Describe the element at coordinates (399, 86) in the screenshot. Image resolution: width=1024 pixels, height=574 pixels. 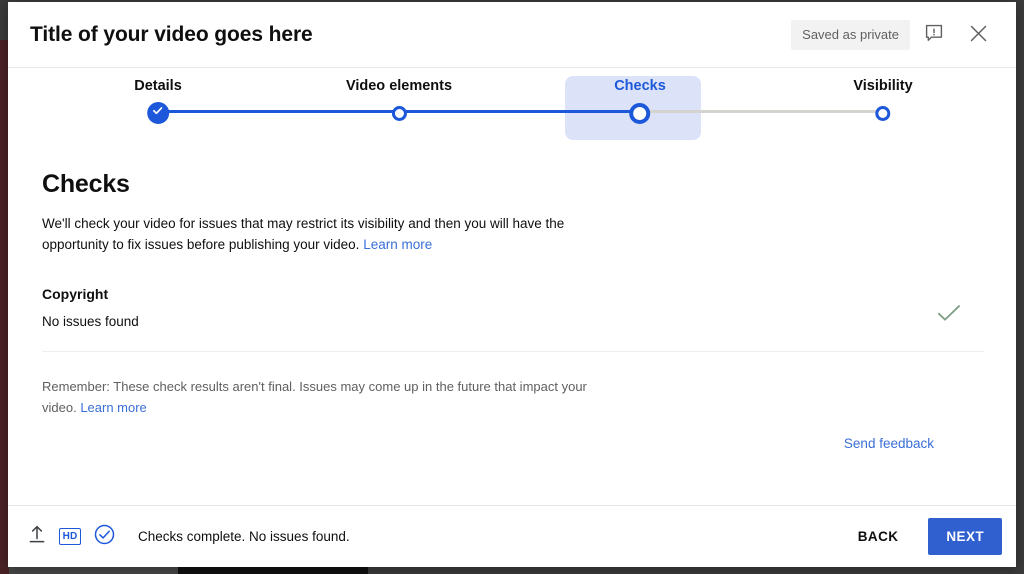
I see `stepper-step-label: Video elements` at that location.